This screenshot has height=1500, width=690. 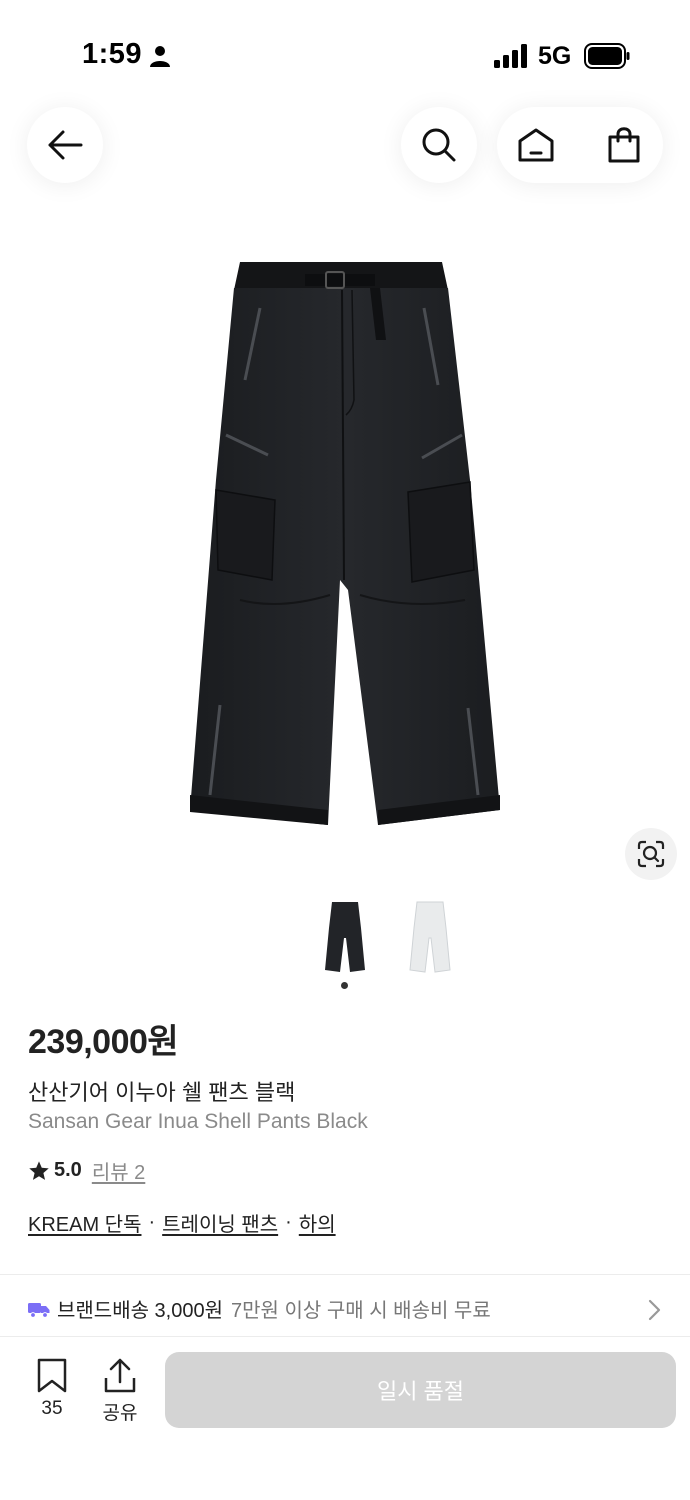 I want to click on image-search-button, so click(x=651, y=854).